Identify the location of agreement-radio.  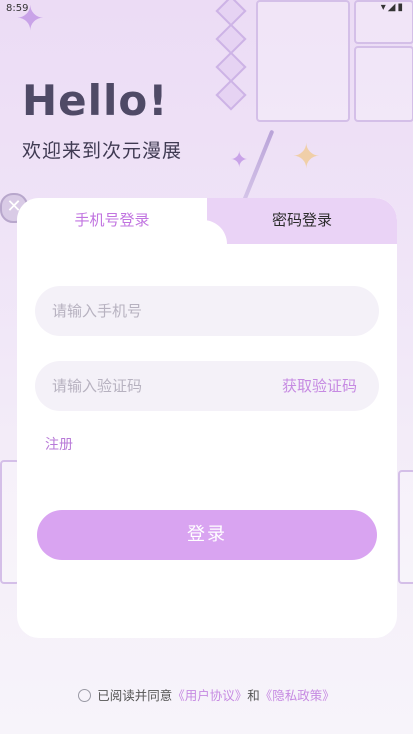
(85, 695).